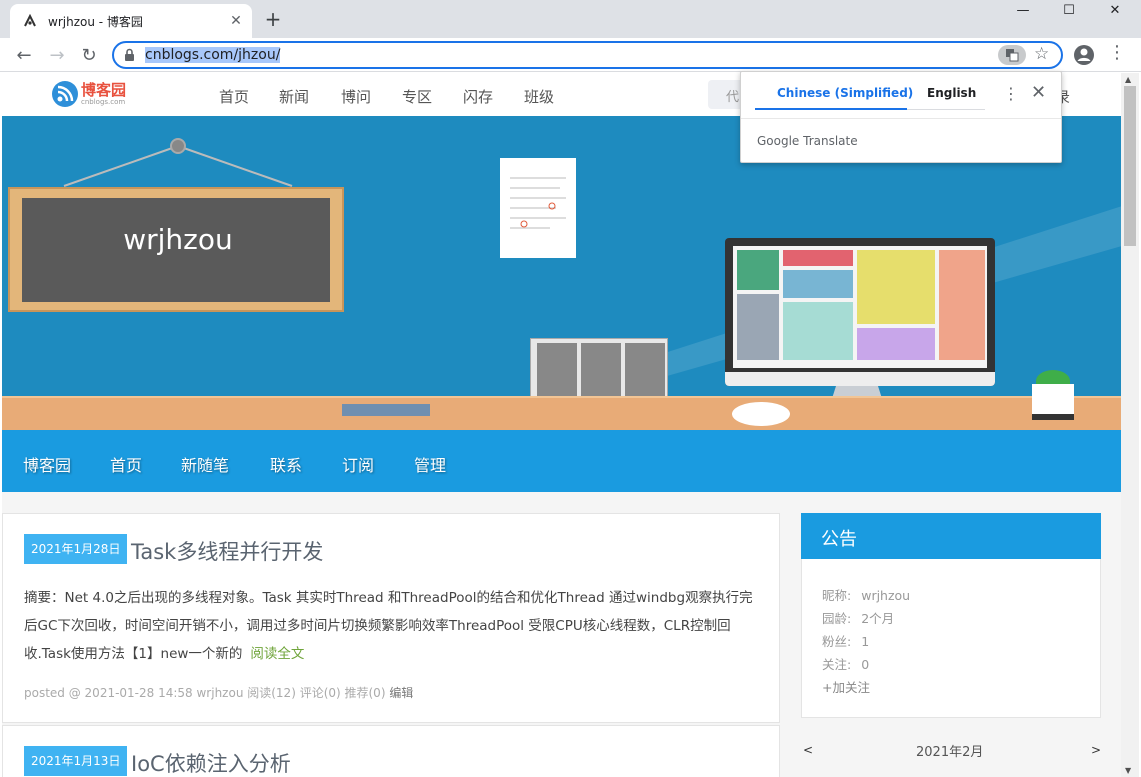  What do you see at coordinates (865, 641) in the screenshot?
I see `fans-link: 1` at bounding box center [865, 641].